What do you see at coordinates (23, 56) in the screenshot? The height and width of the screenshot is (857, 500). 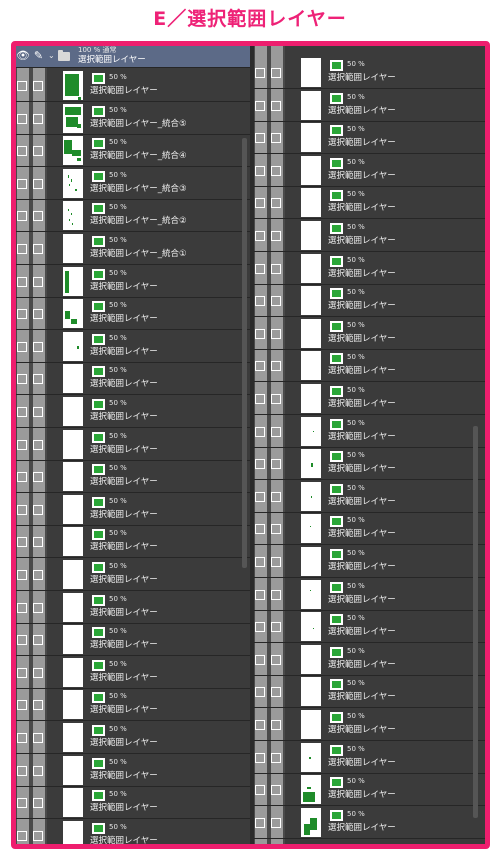 I see `eye-icon: 👁` at bounding box center [23, 56].